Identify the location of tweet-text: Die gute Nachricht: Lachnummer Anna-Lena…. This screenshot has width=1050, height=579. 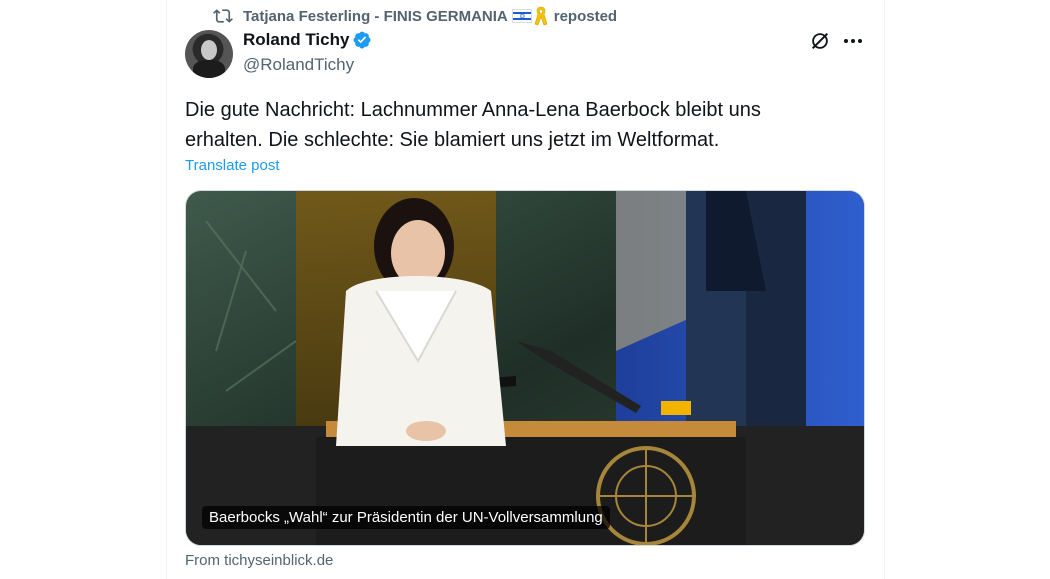
(520, 125).